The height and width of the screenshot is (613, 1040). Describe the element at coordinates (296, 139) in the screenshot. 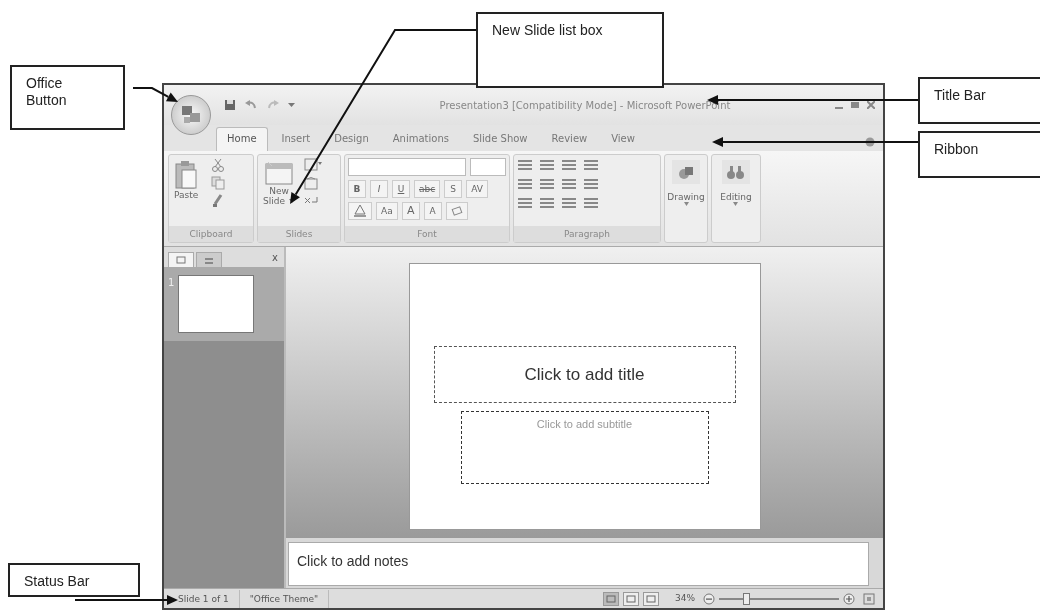

I see `ribbon-tab: Insert` at that location.